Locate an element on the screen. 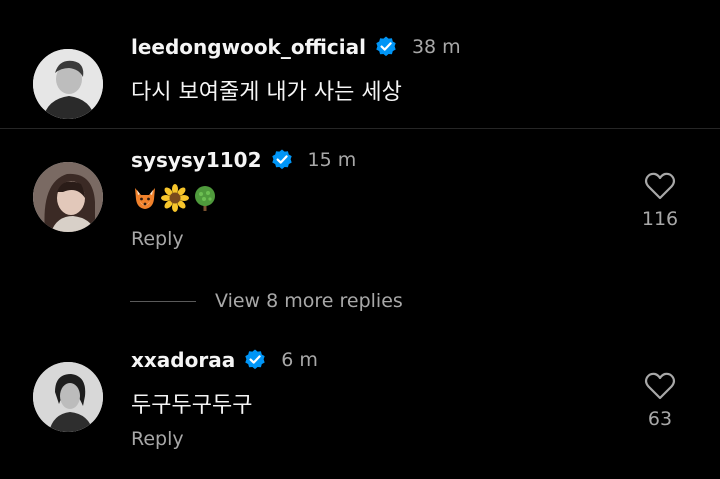 The width and height of the screenshot is (720, 479). like-control: 63 is located at coordinates (660, 401).